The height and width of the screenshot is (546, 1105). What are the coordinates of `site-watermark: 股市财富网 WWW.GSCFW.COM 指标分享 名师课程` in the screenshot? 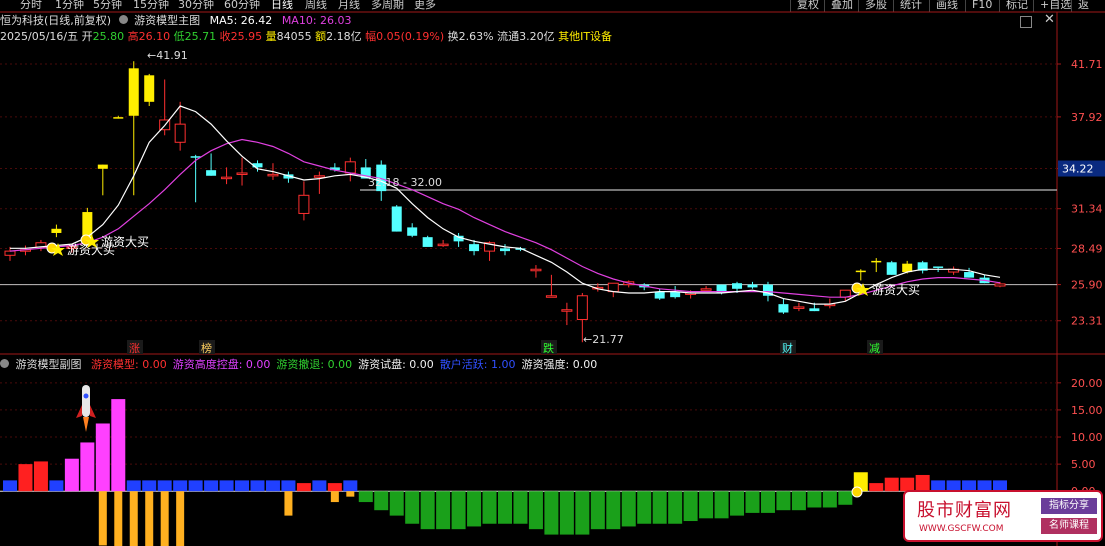 It's located at (1003, 516).